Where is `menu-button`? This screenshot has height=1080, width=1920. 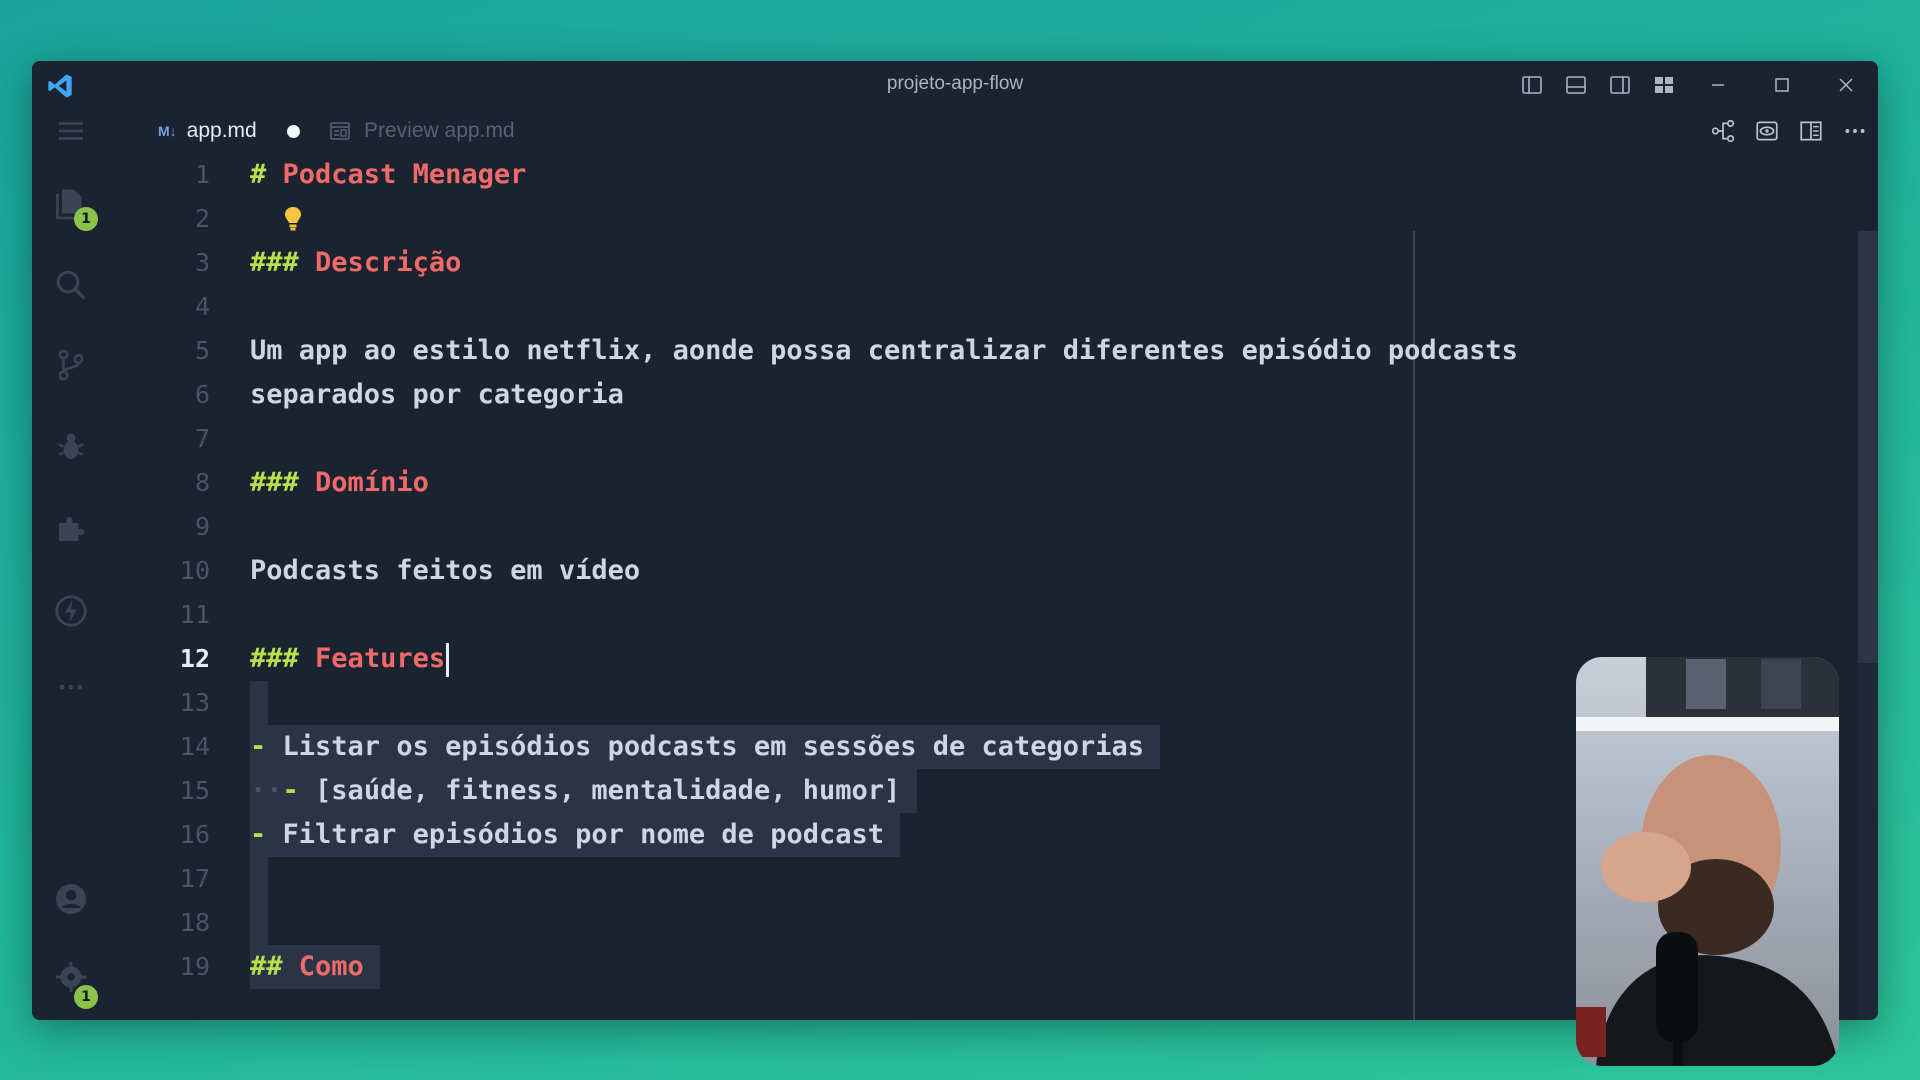 menu-button is located at coordinates (71, 131).